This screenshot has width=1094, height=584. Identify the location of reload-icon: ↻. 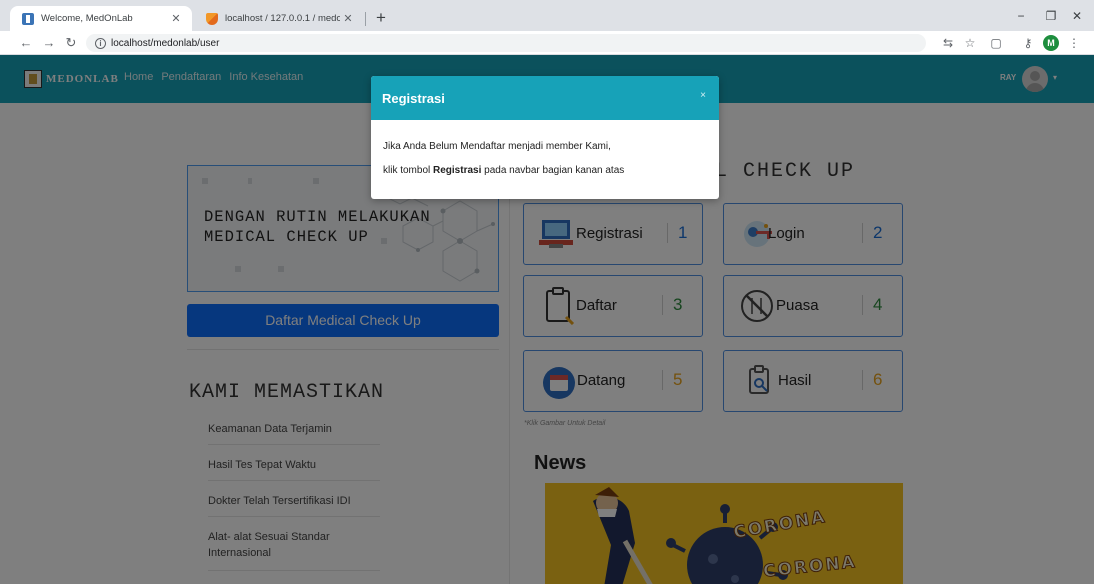
(71, 43).